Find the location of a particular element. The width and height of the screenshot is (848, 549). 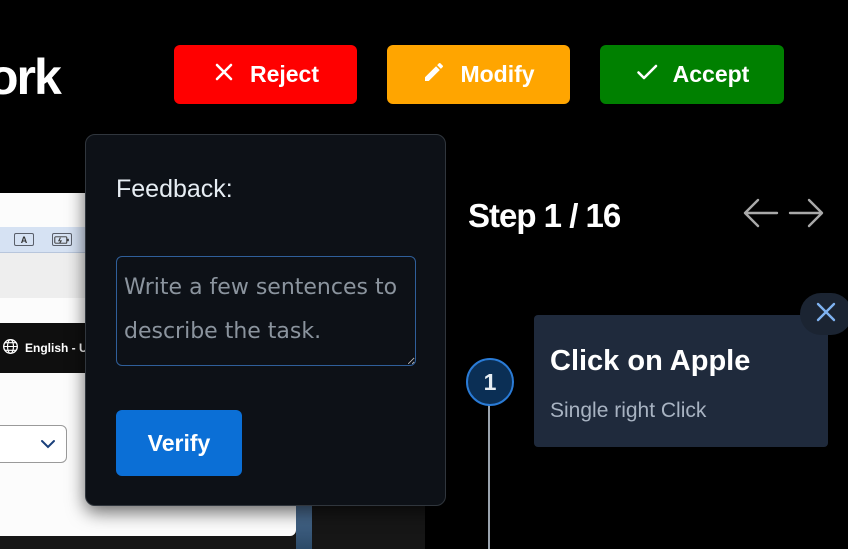

reject-button: Reject is located at coordinates (265, 74).